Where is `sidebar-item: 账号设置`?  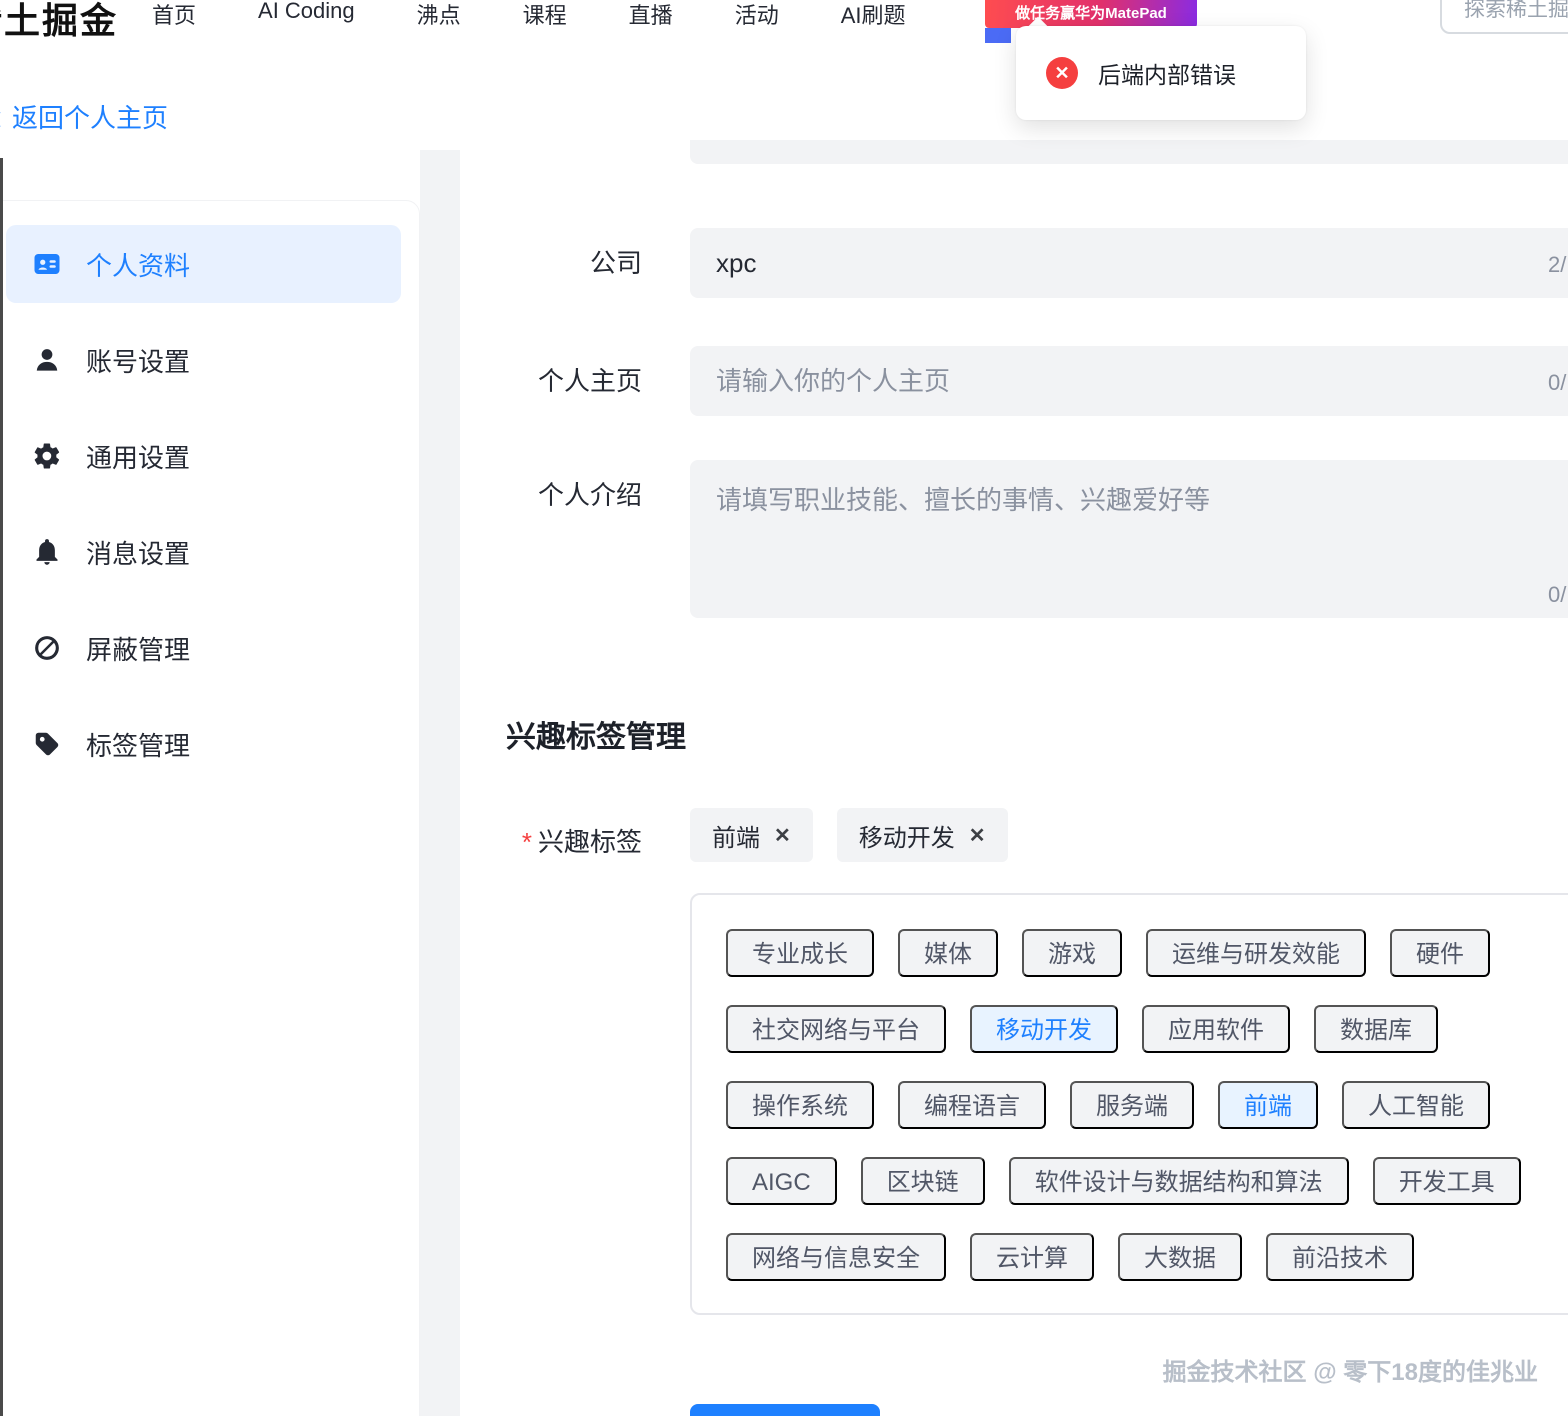 sidebar-item: 账号设置 is located at coordinates (203, 360).